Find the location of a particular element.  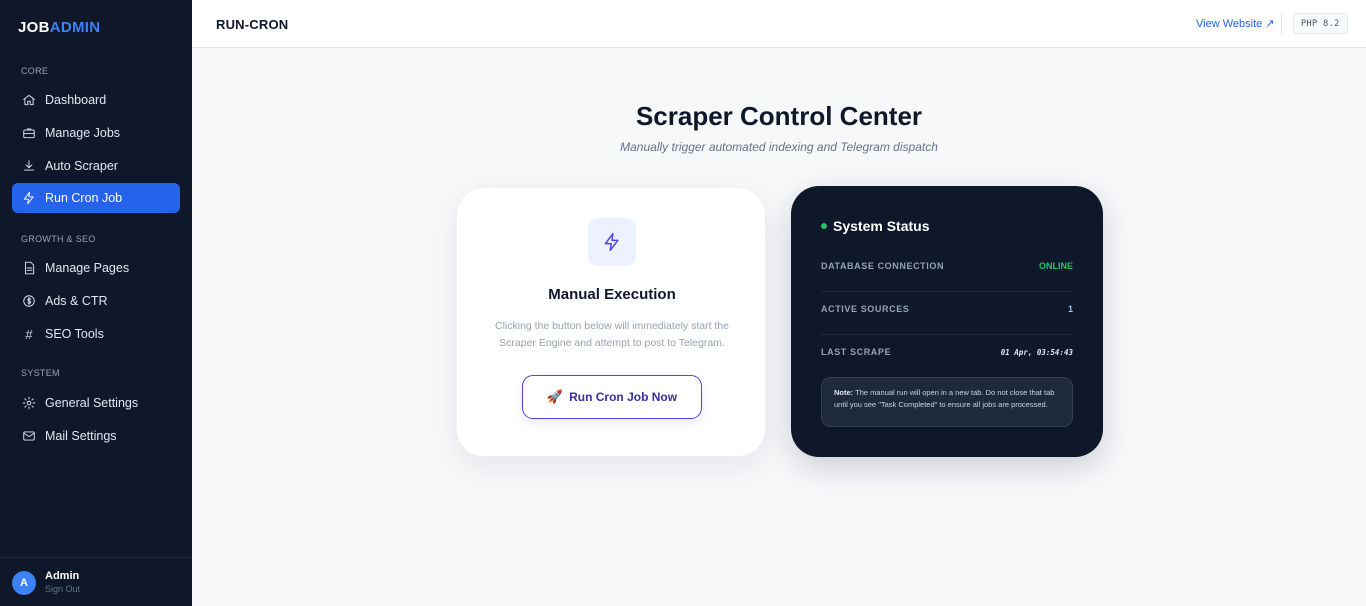

hash-icon: # is located at coordinates (29, 334).